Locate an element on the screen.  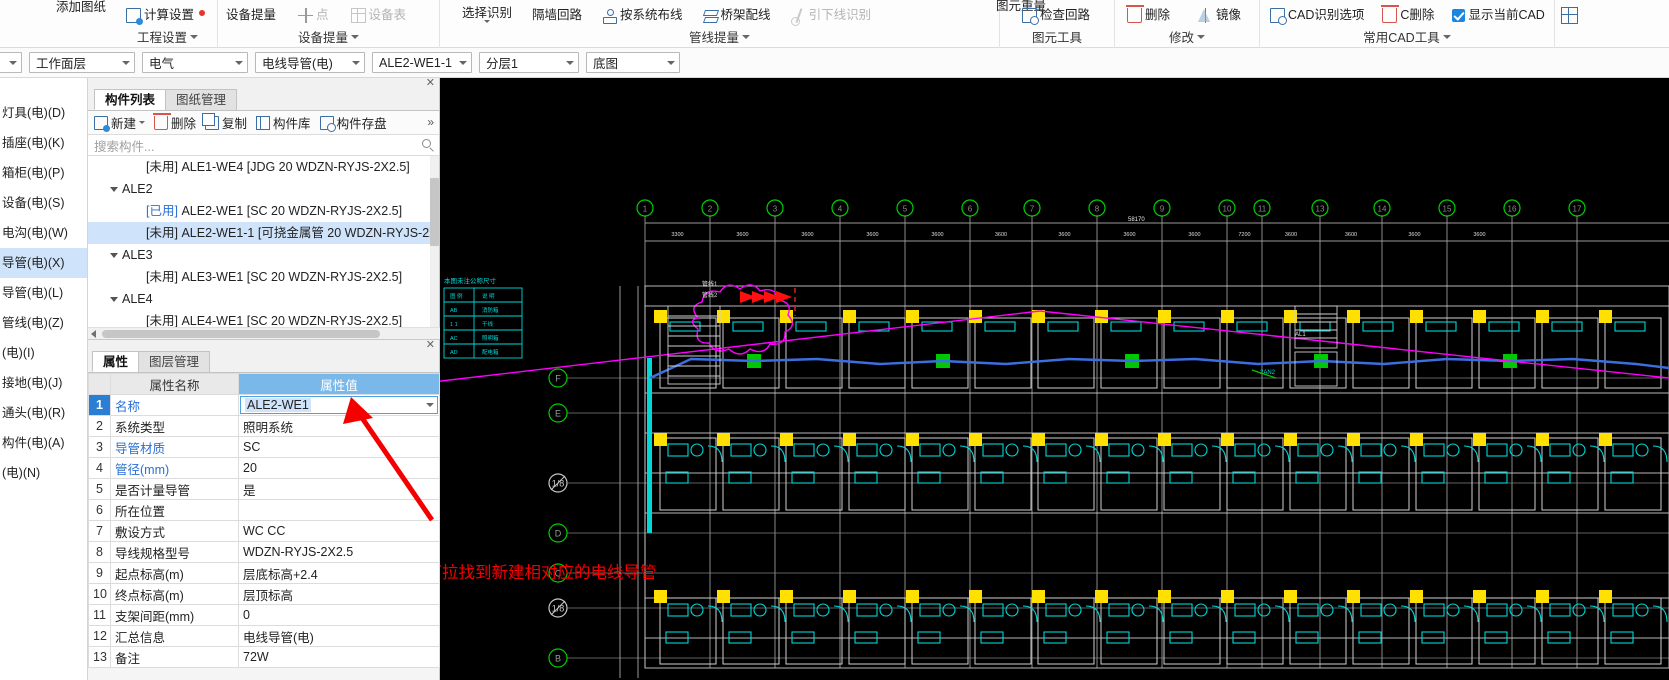
property-value-cell: 72W is located at coordinates (339, 657).